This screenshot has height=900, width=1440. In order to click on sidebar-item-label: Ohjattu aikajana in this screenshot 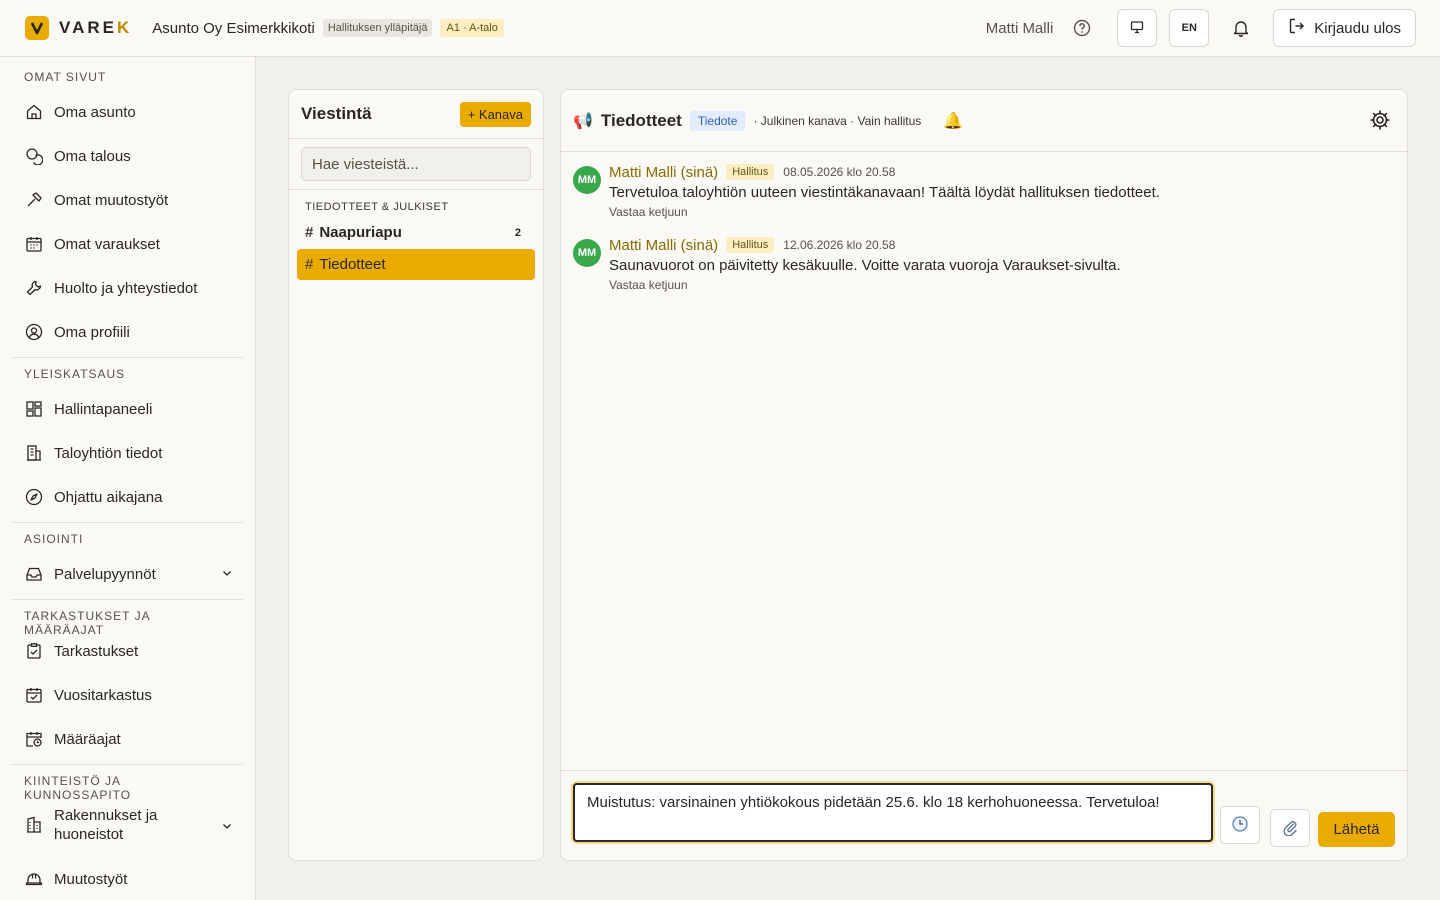, I will do `click(108, 497)`.